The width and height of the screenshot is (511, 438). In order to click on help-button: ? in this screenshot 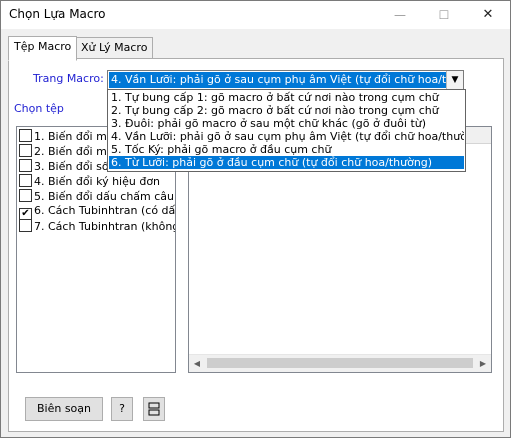, I will do `click(122, 409)`.